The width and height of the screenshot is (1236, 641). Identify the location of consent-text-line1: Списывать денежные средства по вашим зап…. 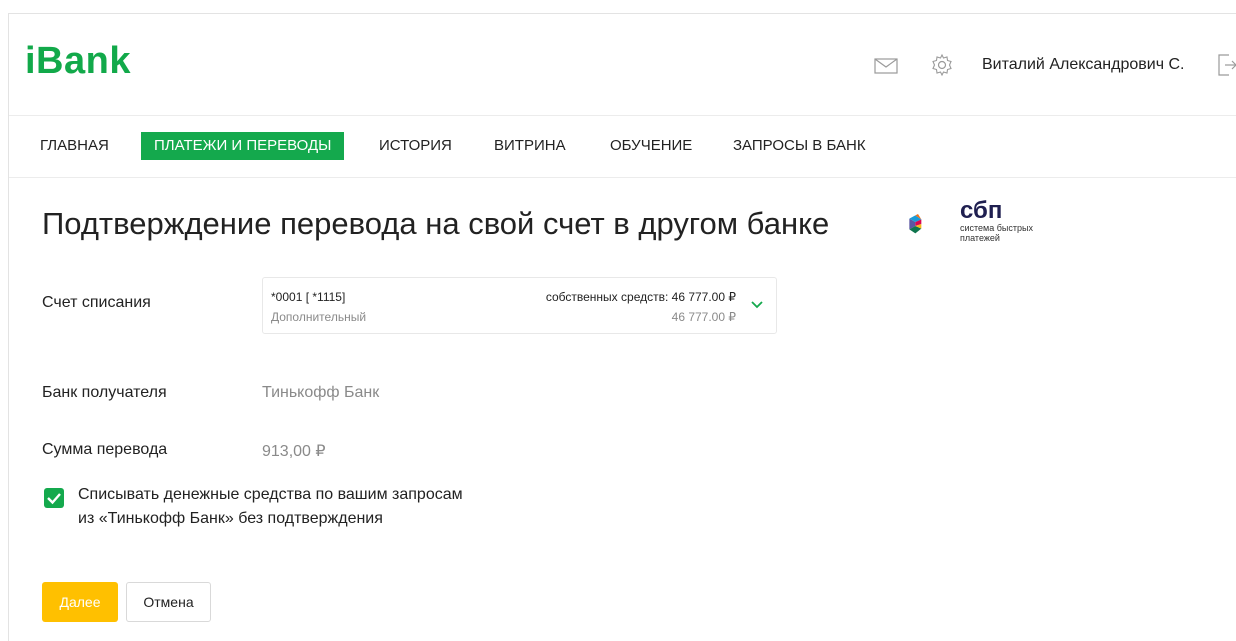
(270, 494).